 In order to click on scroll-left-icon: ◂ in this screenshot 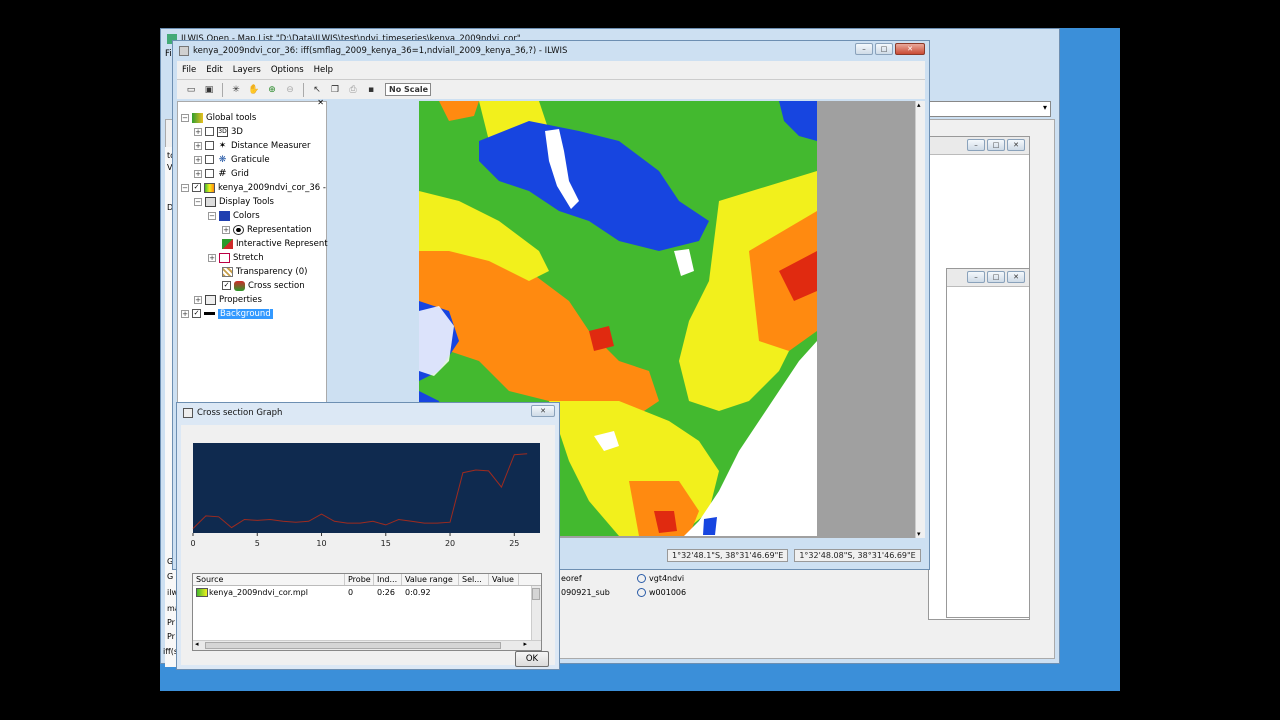, I will do `click(197, 644)`.